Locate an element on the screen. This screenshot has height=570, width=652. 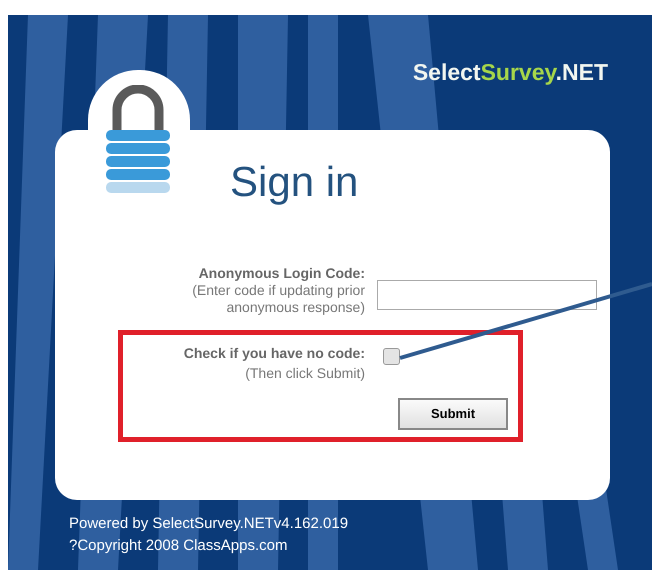
field-label: Anonymous Login Code: is located at coordinates (281, 273).